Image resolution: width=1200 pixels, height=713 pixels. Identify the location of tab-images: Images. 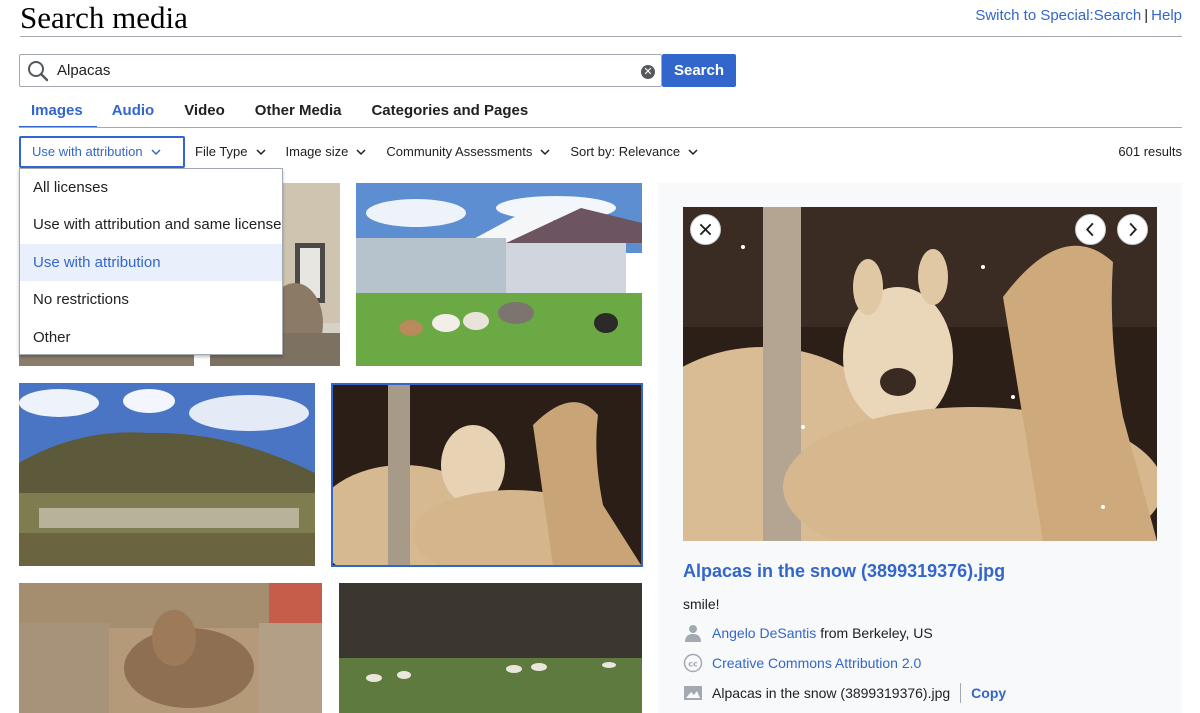
(58, 111).